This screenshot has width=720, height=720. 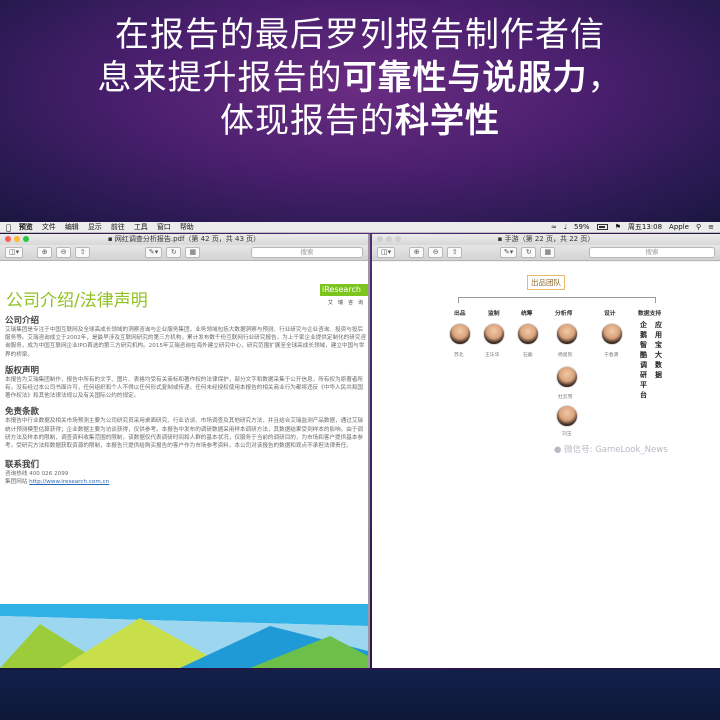 What do you see at coordinates (118, 227) in the screenshot?
I see `menu-item-go: 前往` at bounding box center [118, 227].